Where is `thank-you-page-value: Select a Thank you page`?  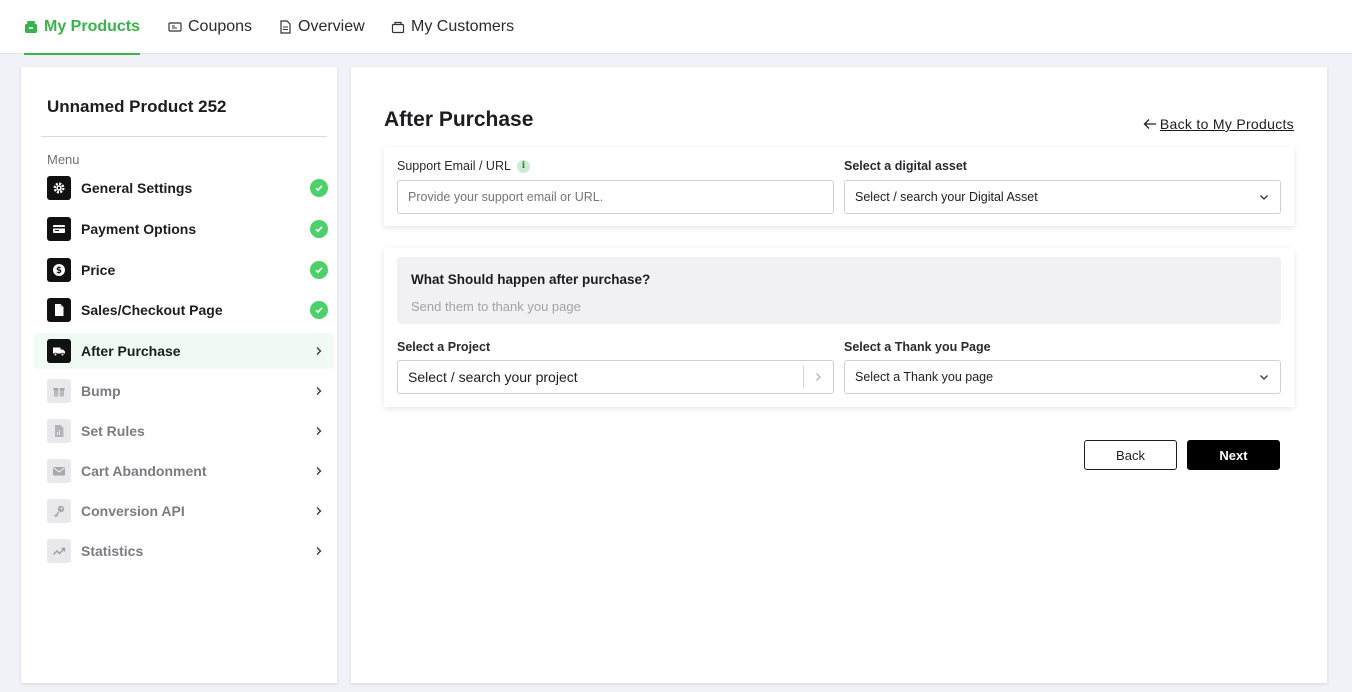 thank-you-page-value: Select a Thank you page is located at coordinates (924, 377).